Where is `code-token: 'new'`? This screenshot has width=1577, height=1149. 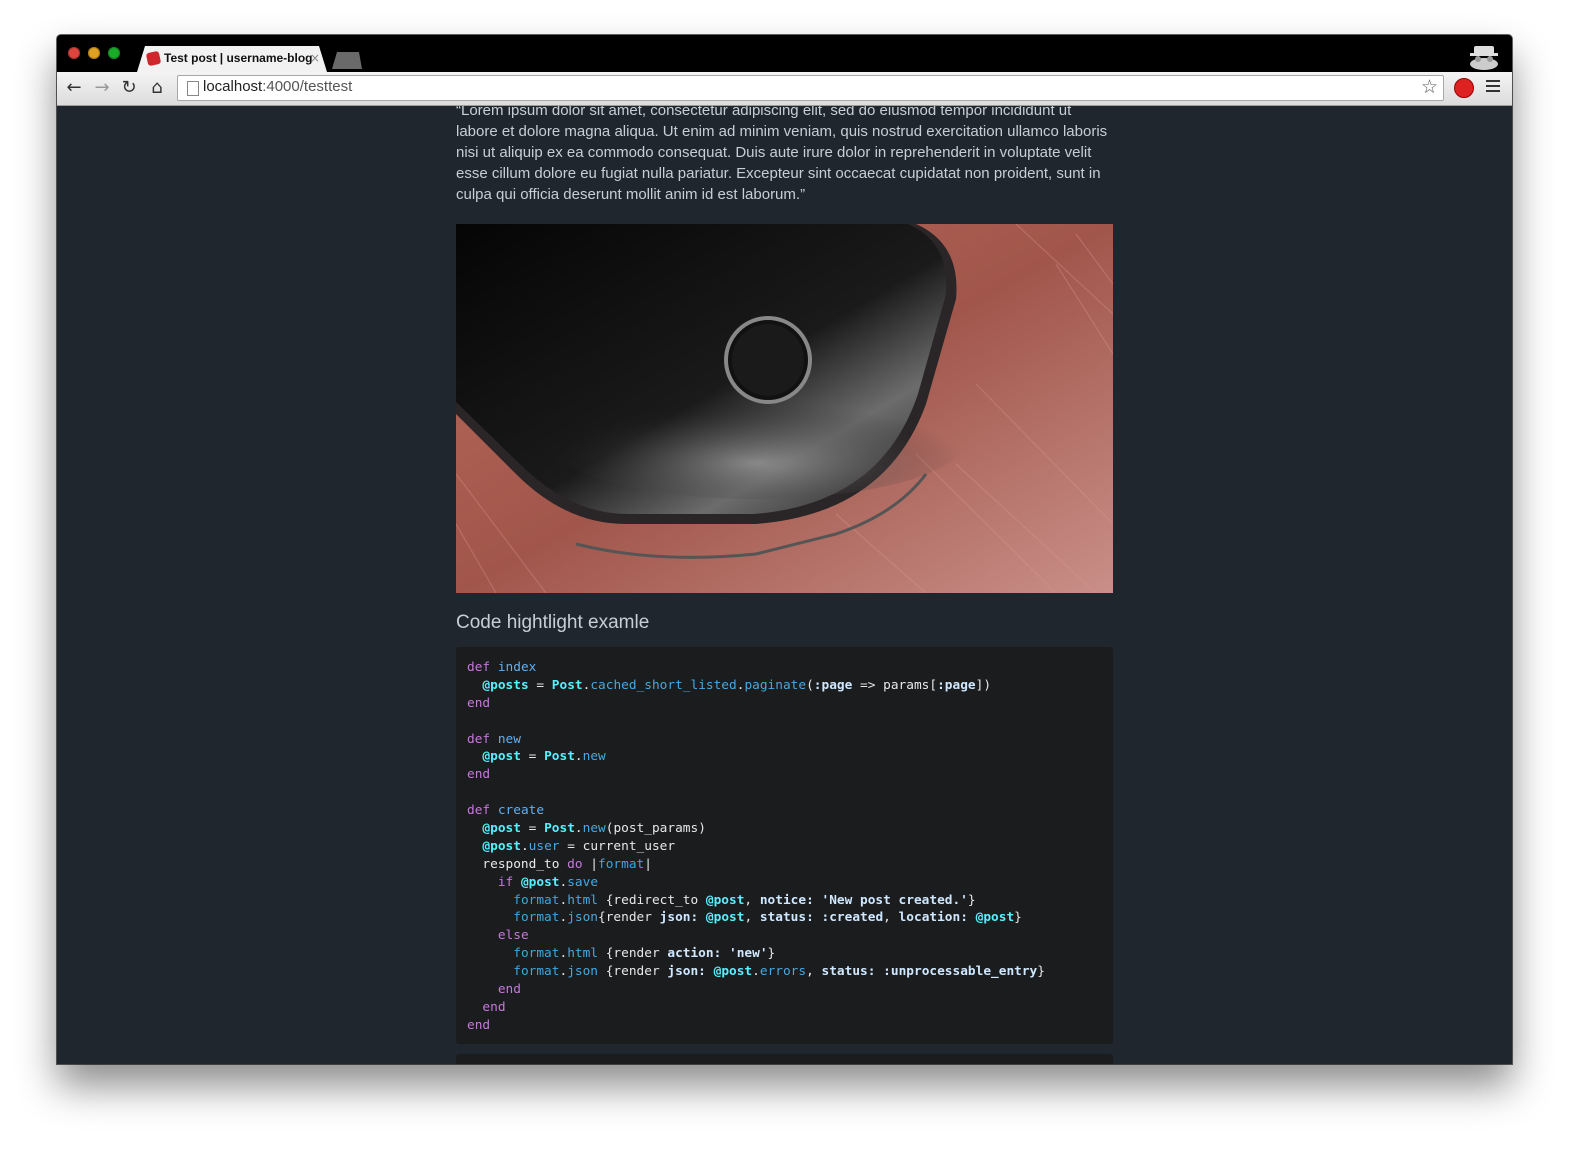 code-token: 'new' is located at coordinates (748, 954).